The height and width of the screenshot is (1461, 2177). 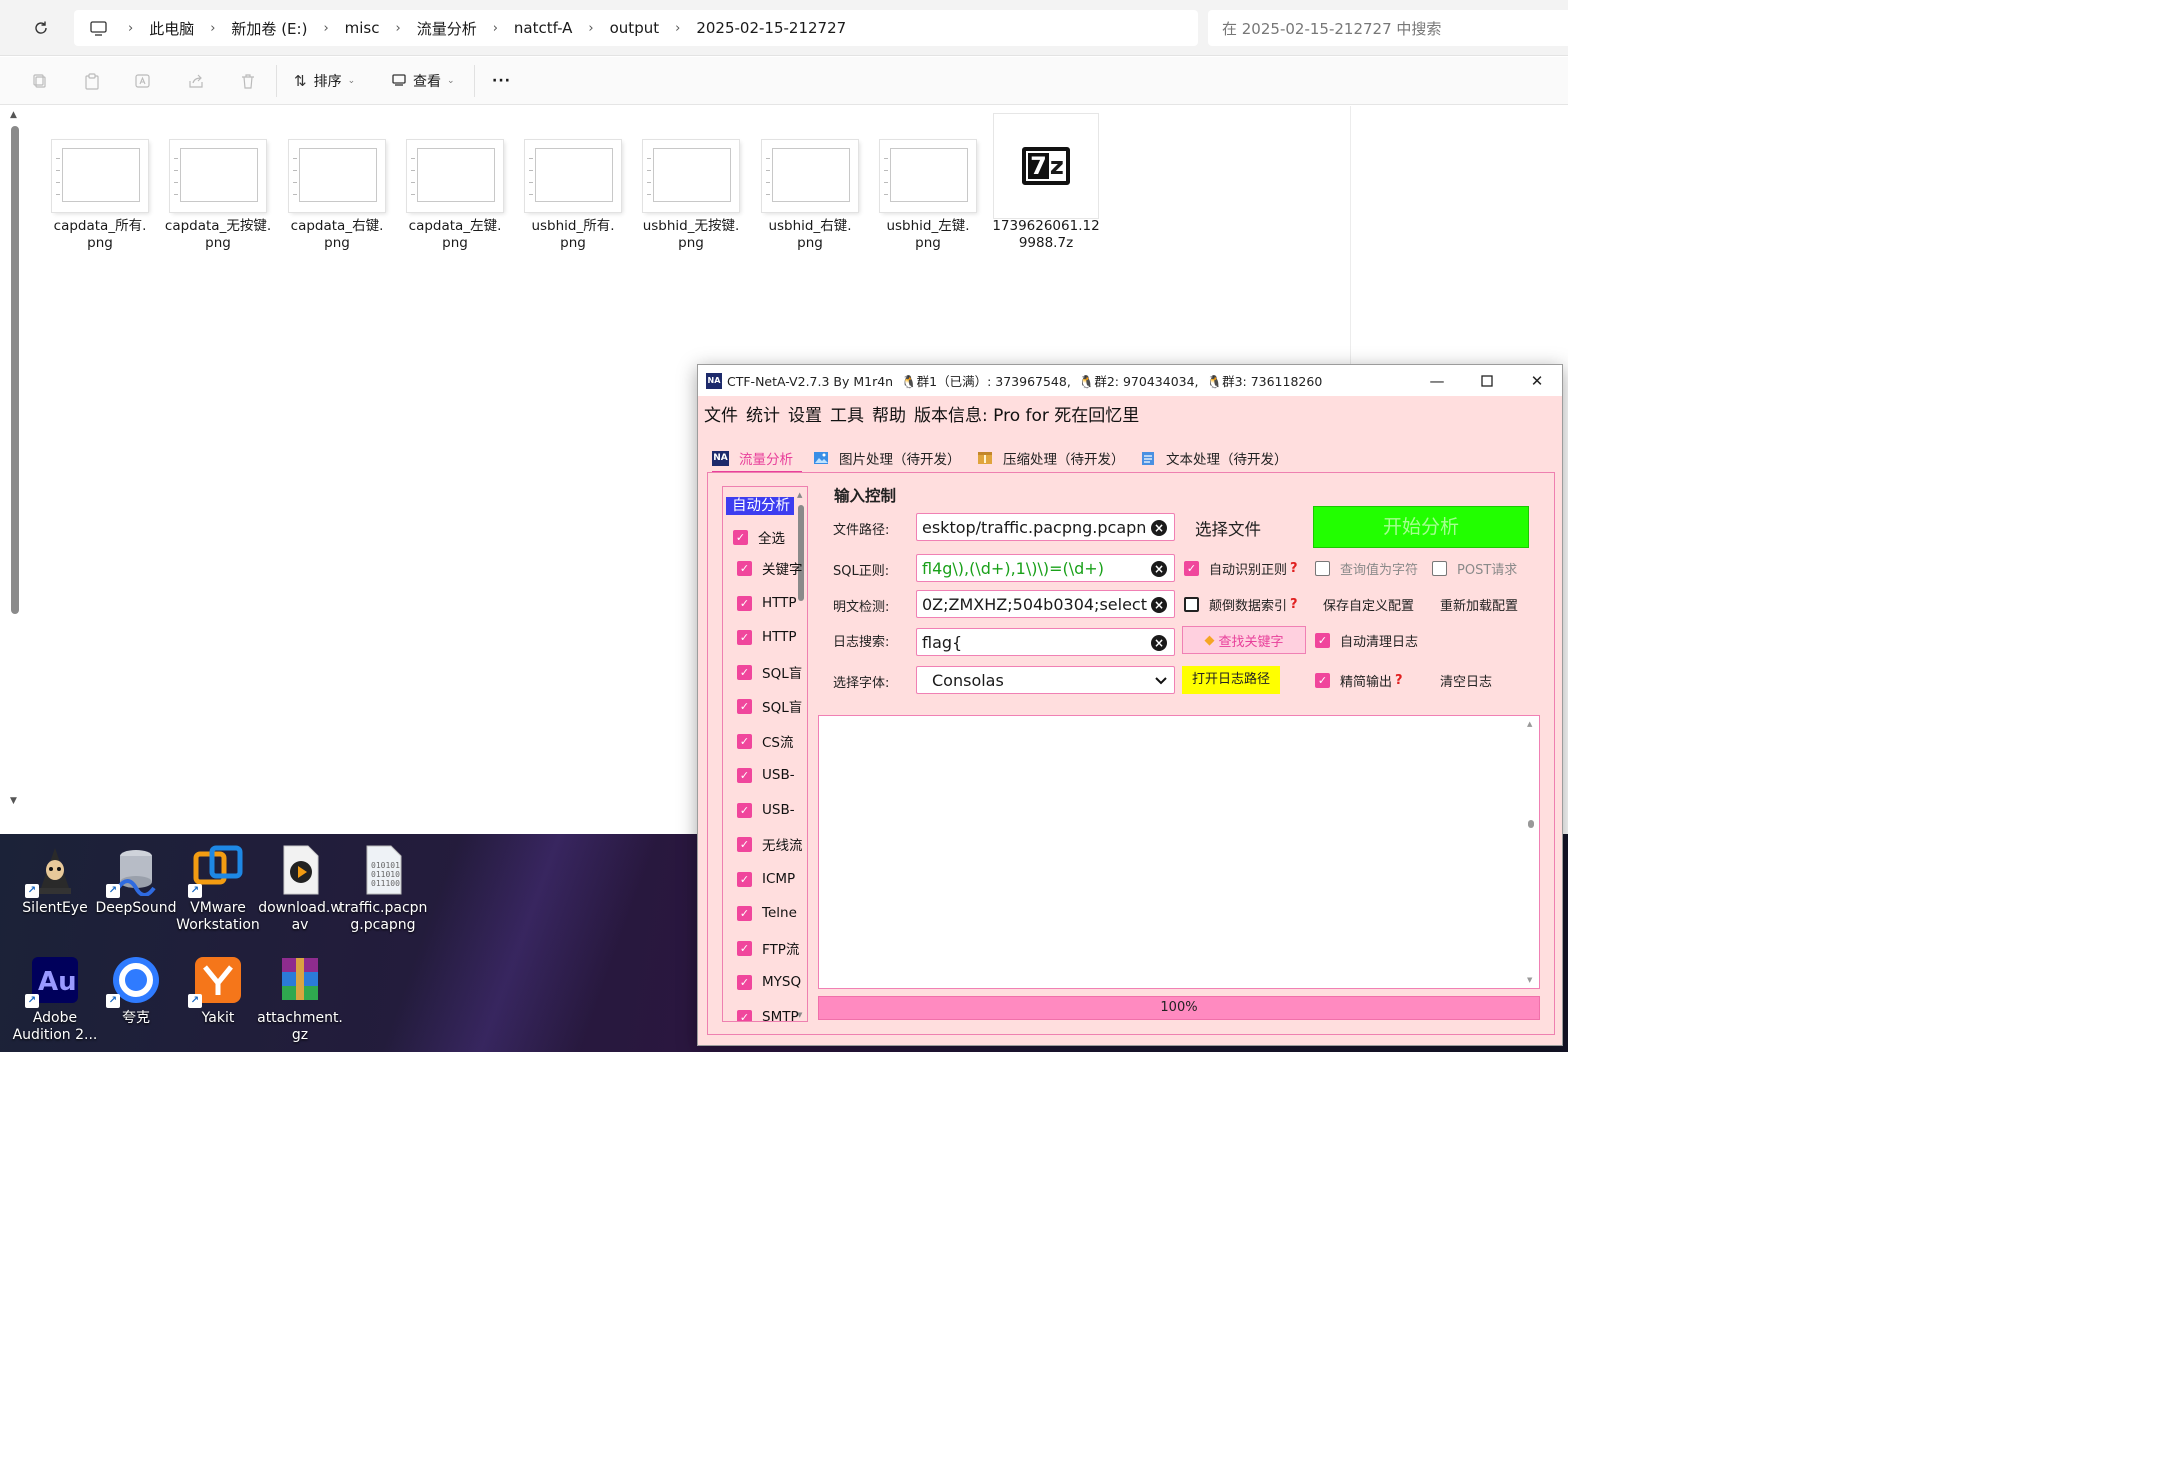 What do you see at coordinates (300, 889) in the screenshot?
I see `desktop-icon-download-wav: download.w av` at bounding box center [300, 889].